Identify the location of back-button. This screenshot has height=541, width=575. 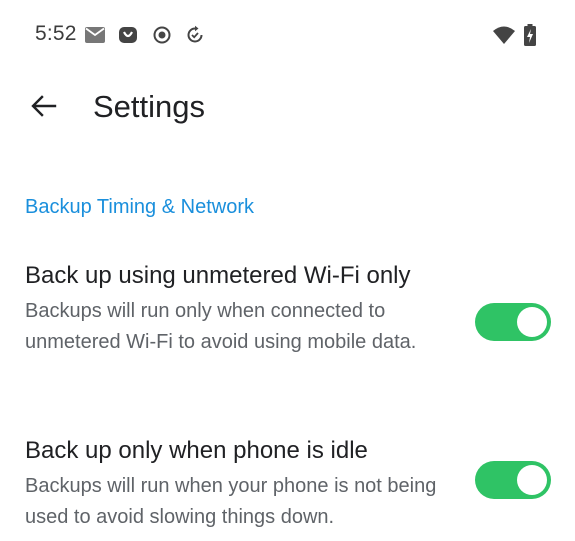
(44, 106).